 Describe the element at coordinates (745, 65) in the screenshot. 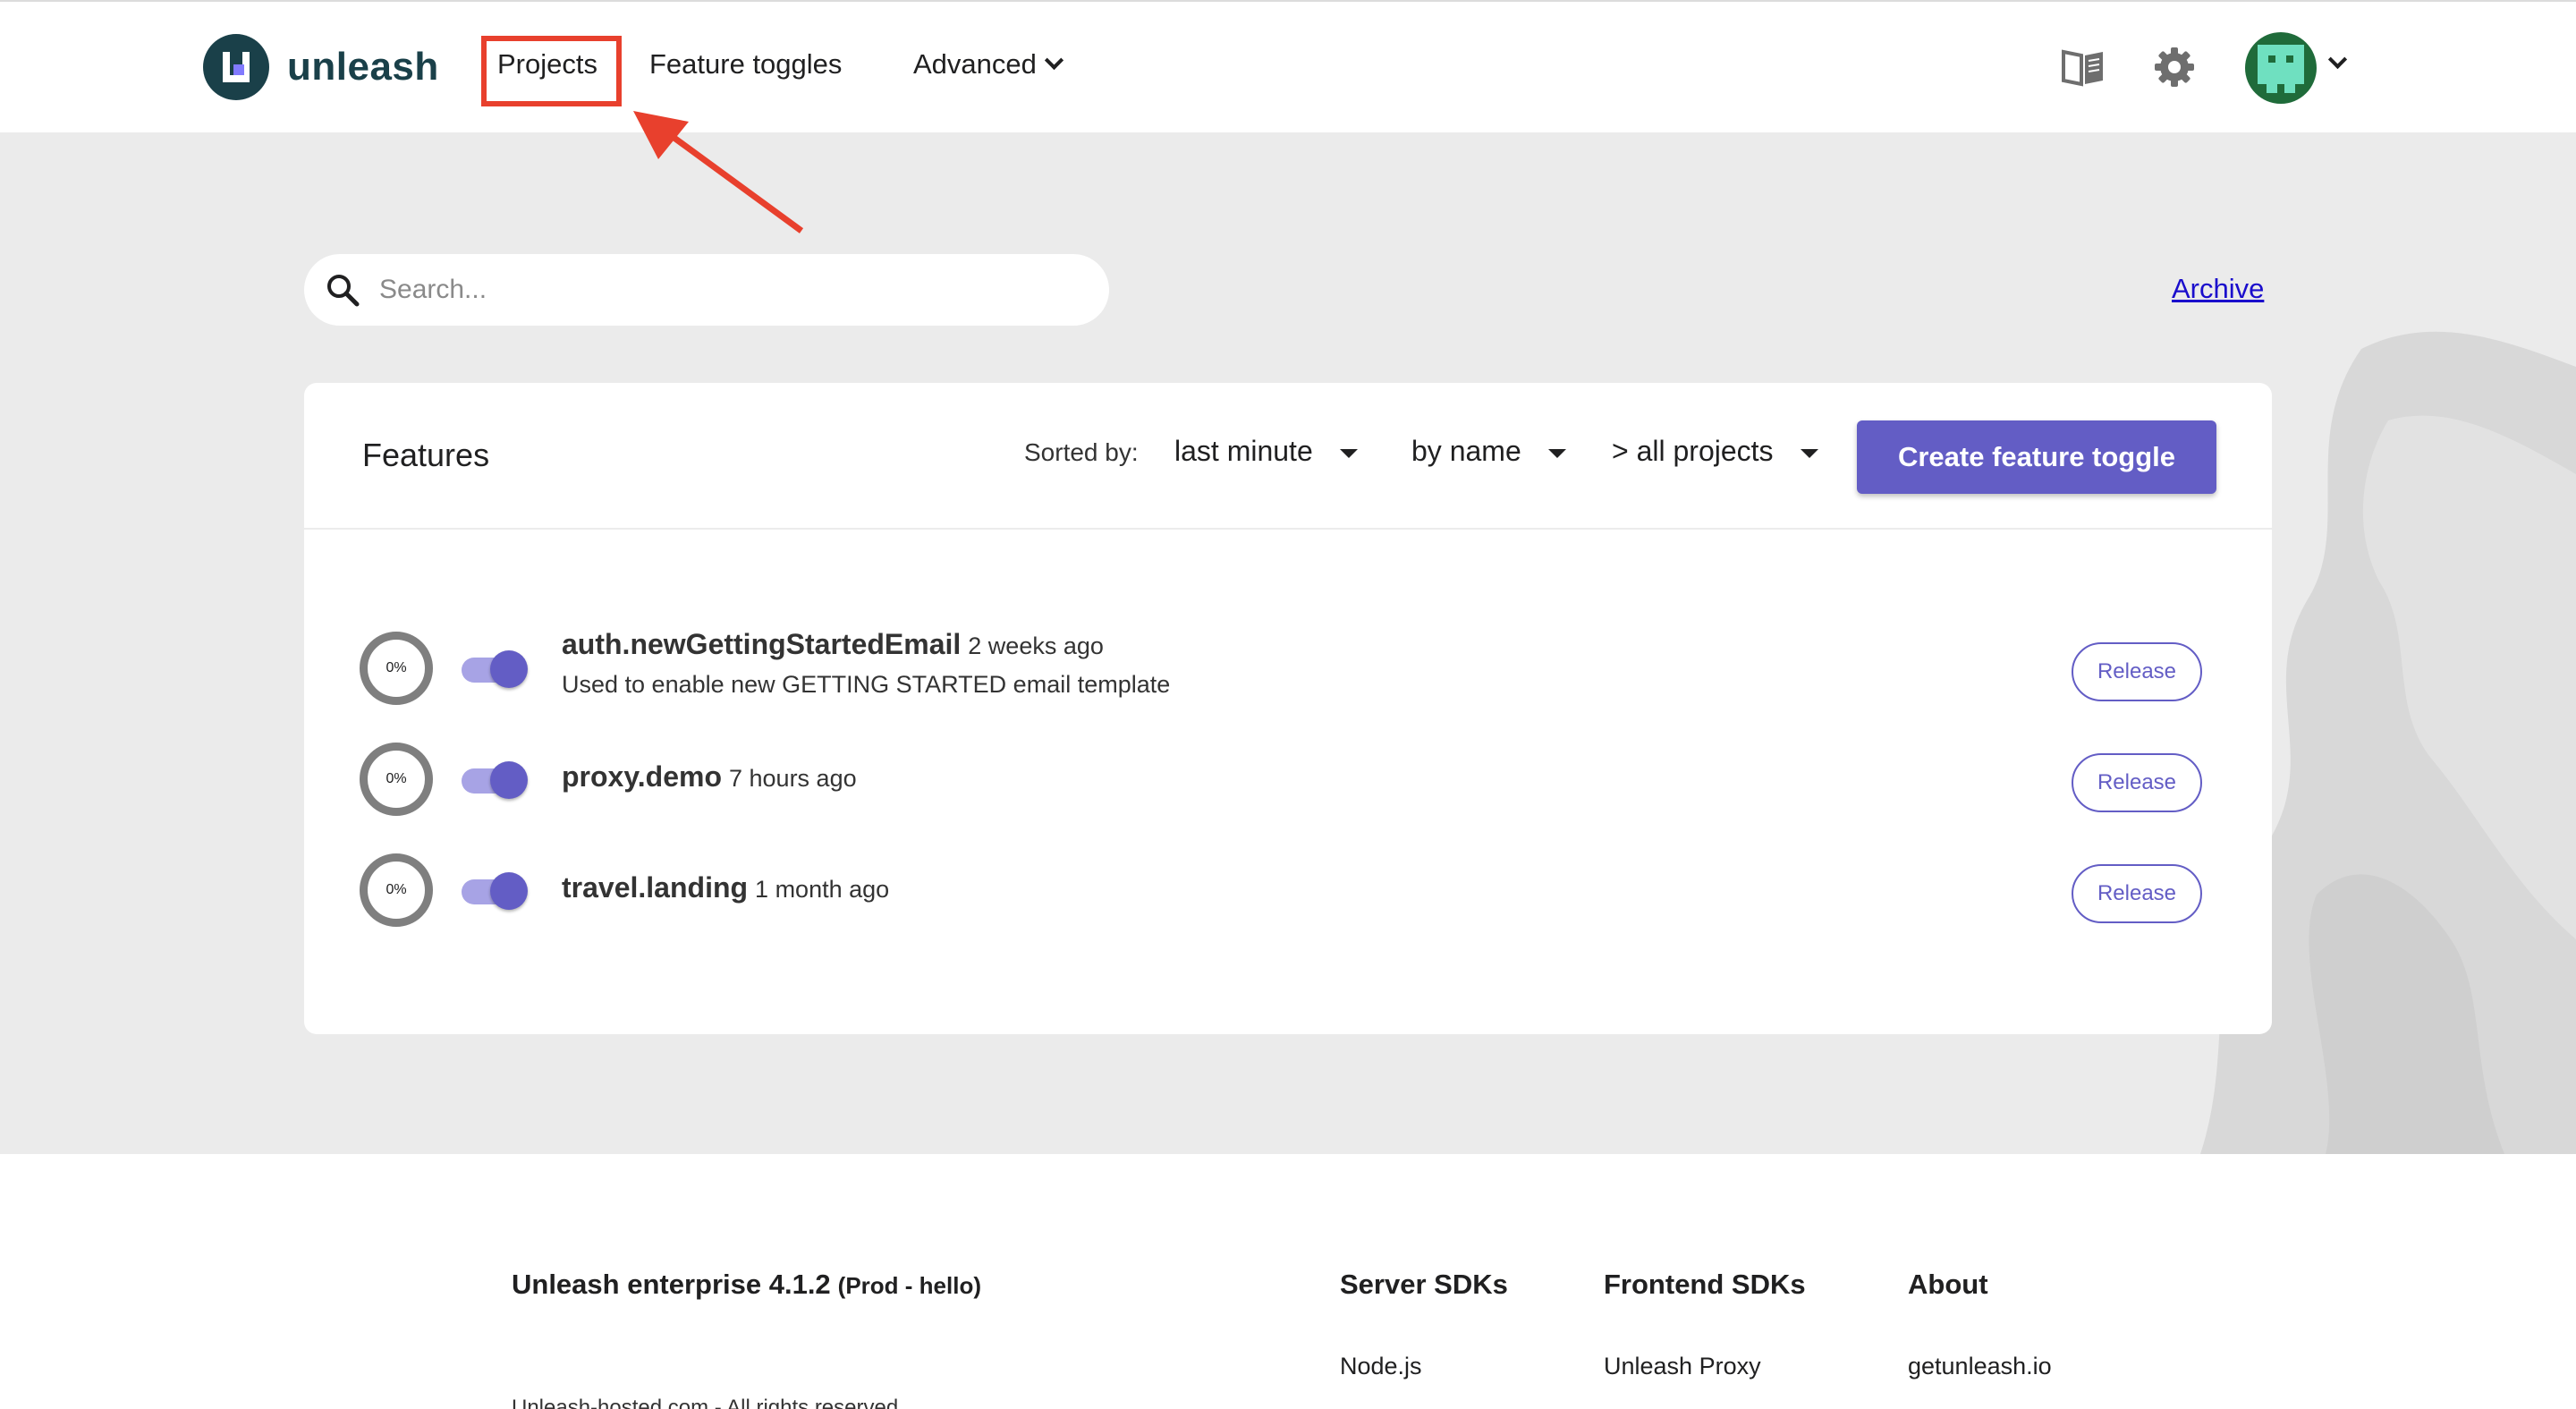

I see `nav-feature-toggles-link: Feature toggles` at that location.